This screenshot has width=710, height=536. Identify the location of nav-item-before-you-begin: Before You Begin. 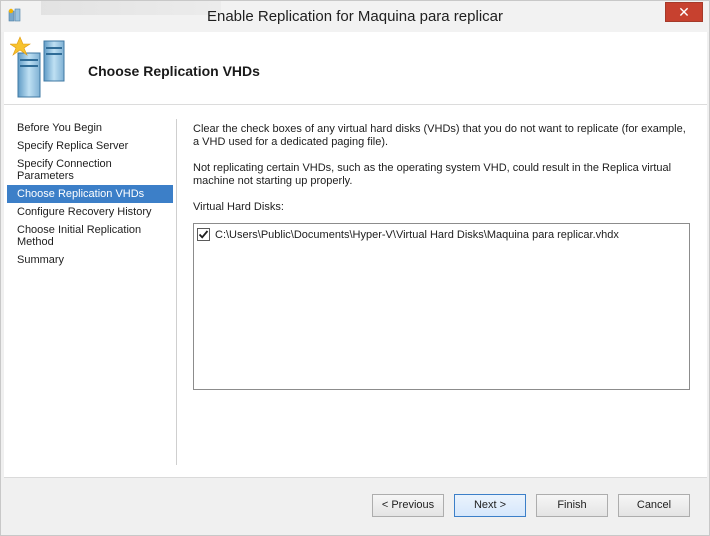
(90, 128).